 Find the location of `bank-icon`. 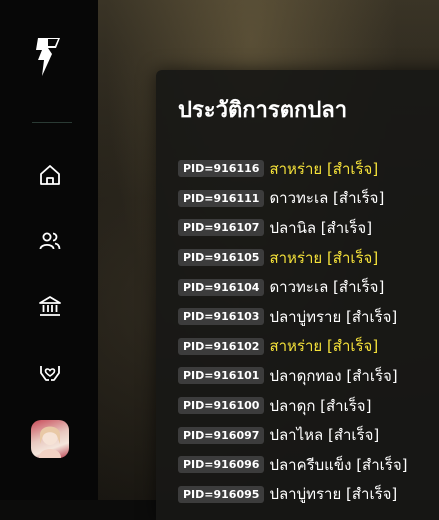

bank-icon is located at coordinates (50, 306).